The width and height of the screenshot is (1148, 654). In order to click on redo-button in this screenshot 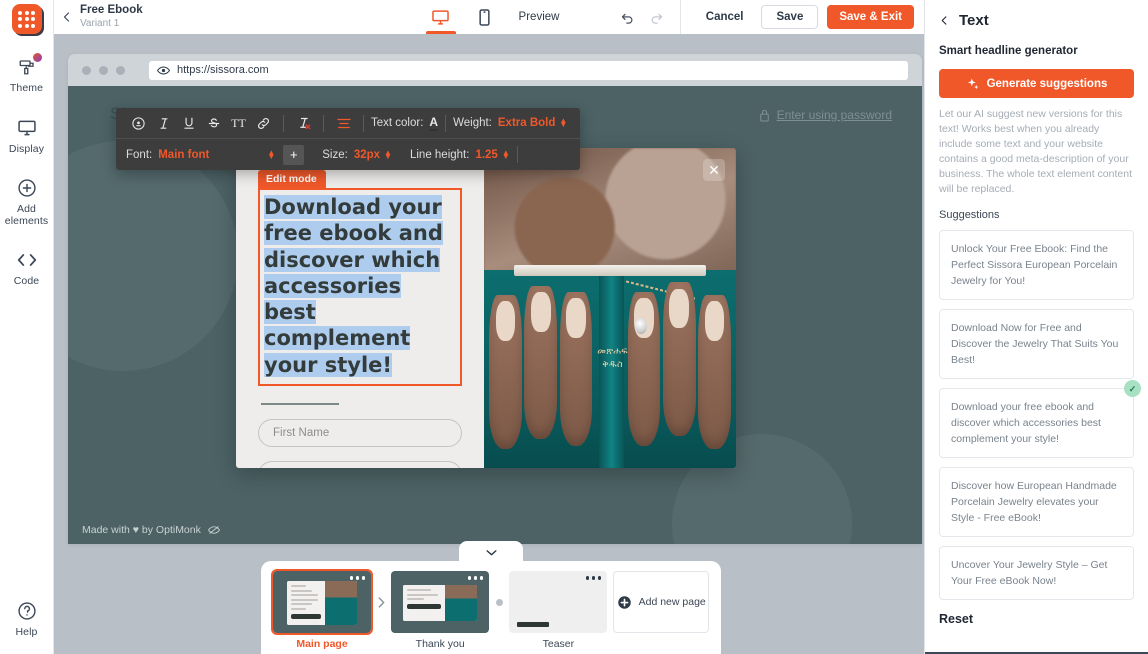, I will do `click(656, 17)`.